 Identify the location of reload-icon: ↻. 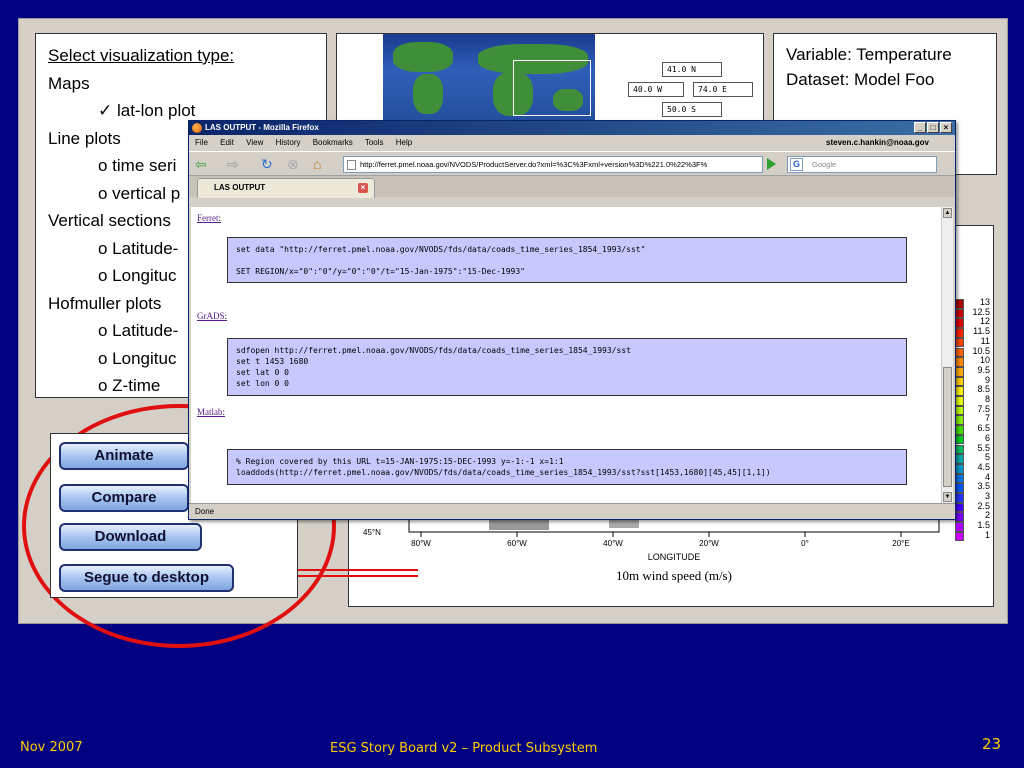
(267, 164).